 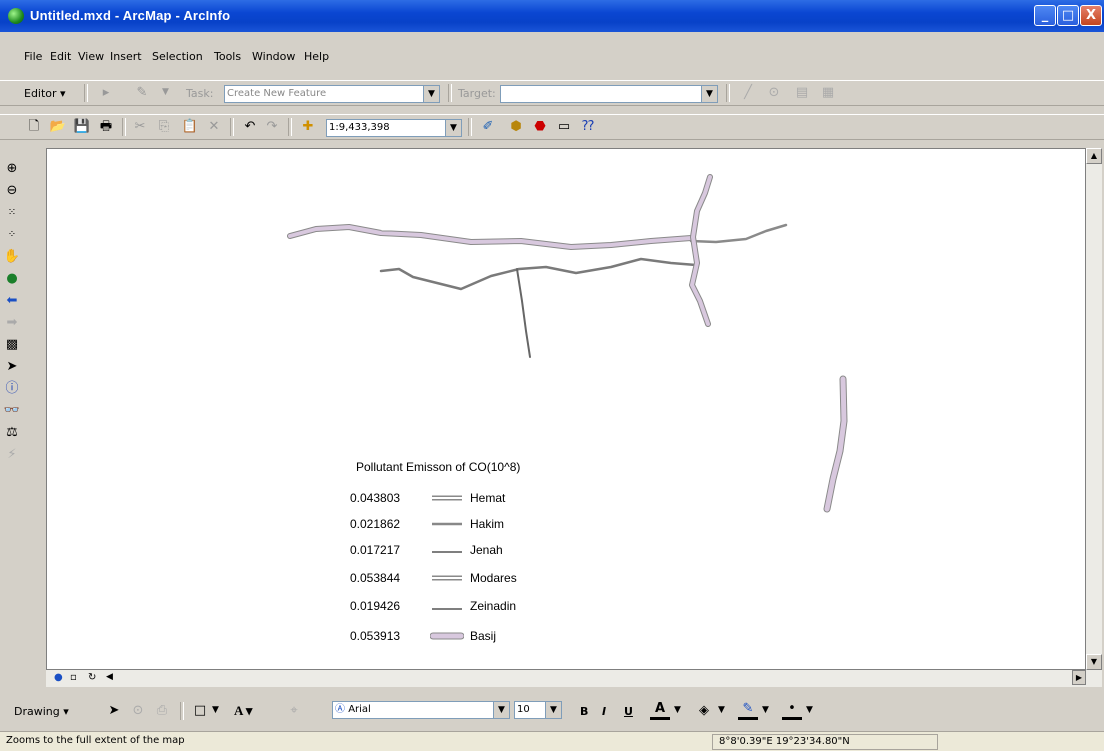 What do you see at coordinates (215, 710) in the screenshot?
I see `rectangle-dropdown-icon: ▼` at bounding box center [215, 710].